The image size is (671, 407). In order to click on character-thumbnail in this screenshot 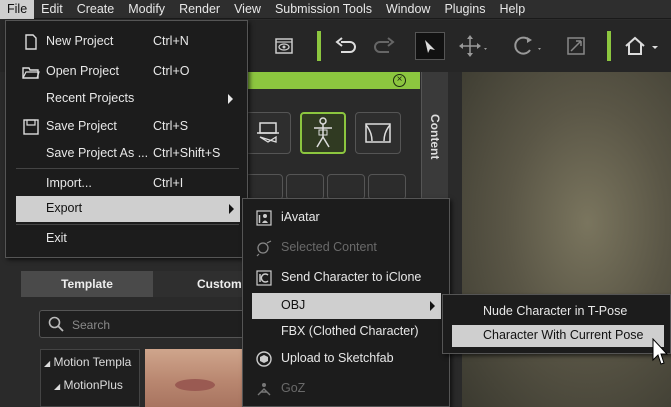, I will do `click(195, 378)`.